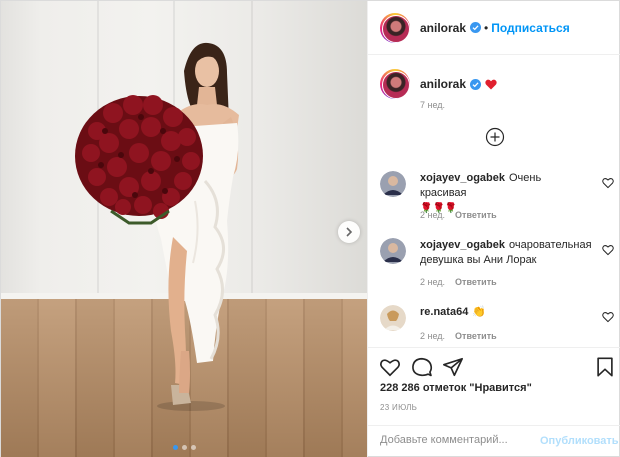 The image size is (620, 457). What do you see at coordinates (443, 28) in the screenshot?
I see `header-username: anilorak` at bounding box center [443, 28].